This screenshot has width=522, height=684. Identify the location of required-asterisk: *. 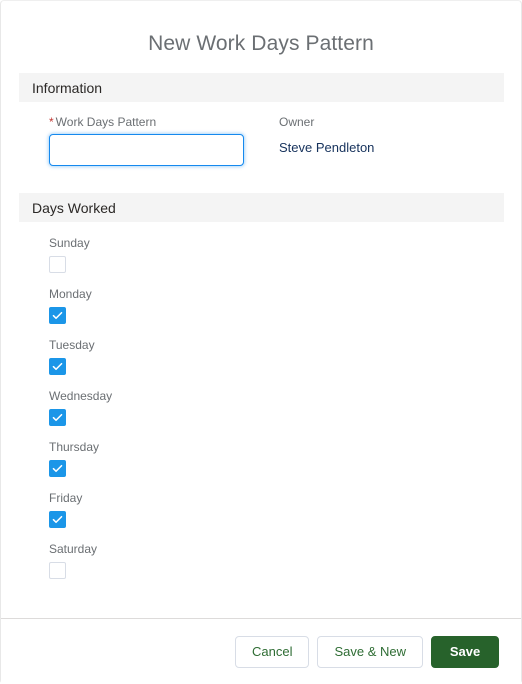
(51, 122).